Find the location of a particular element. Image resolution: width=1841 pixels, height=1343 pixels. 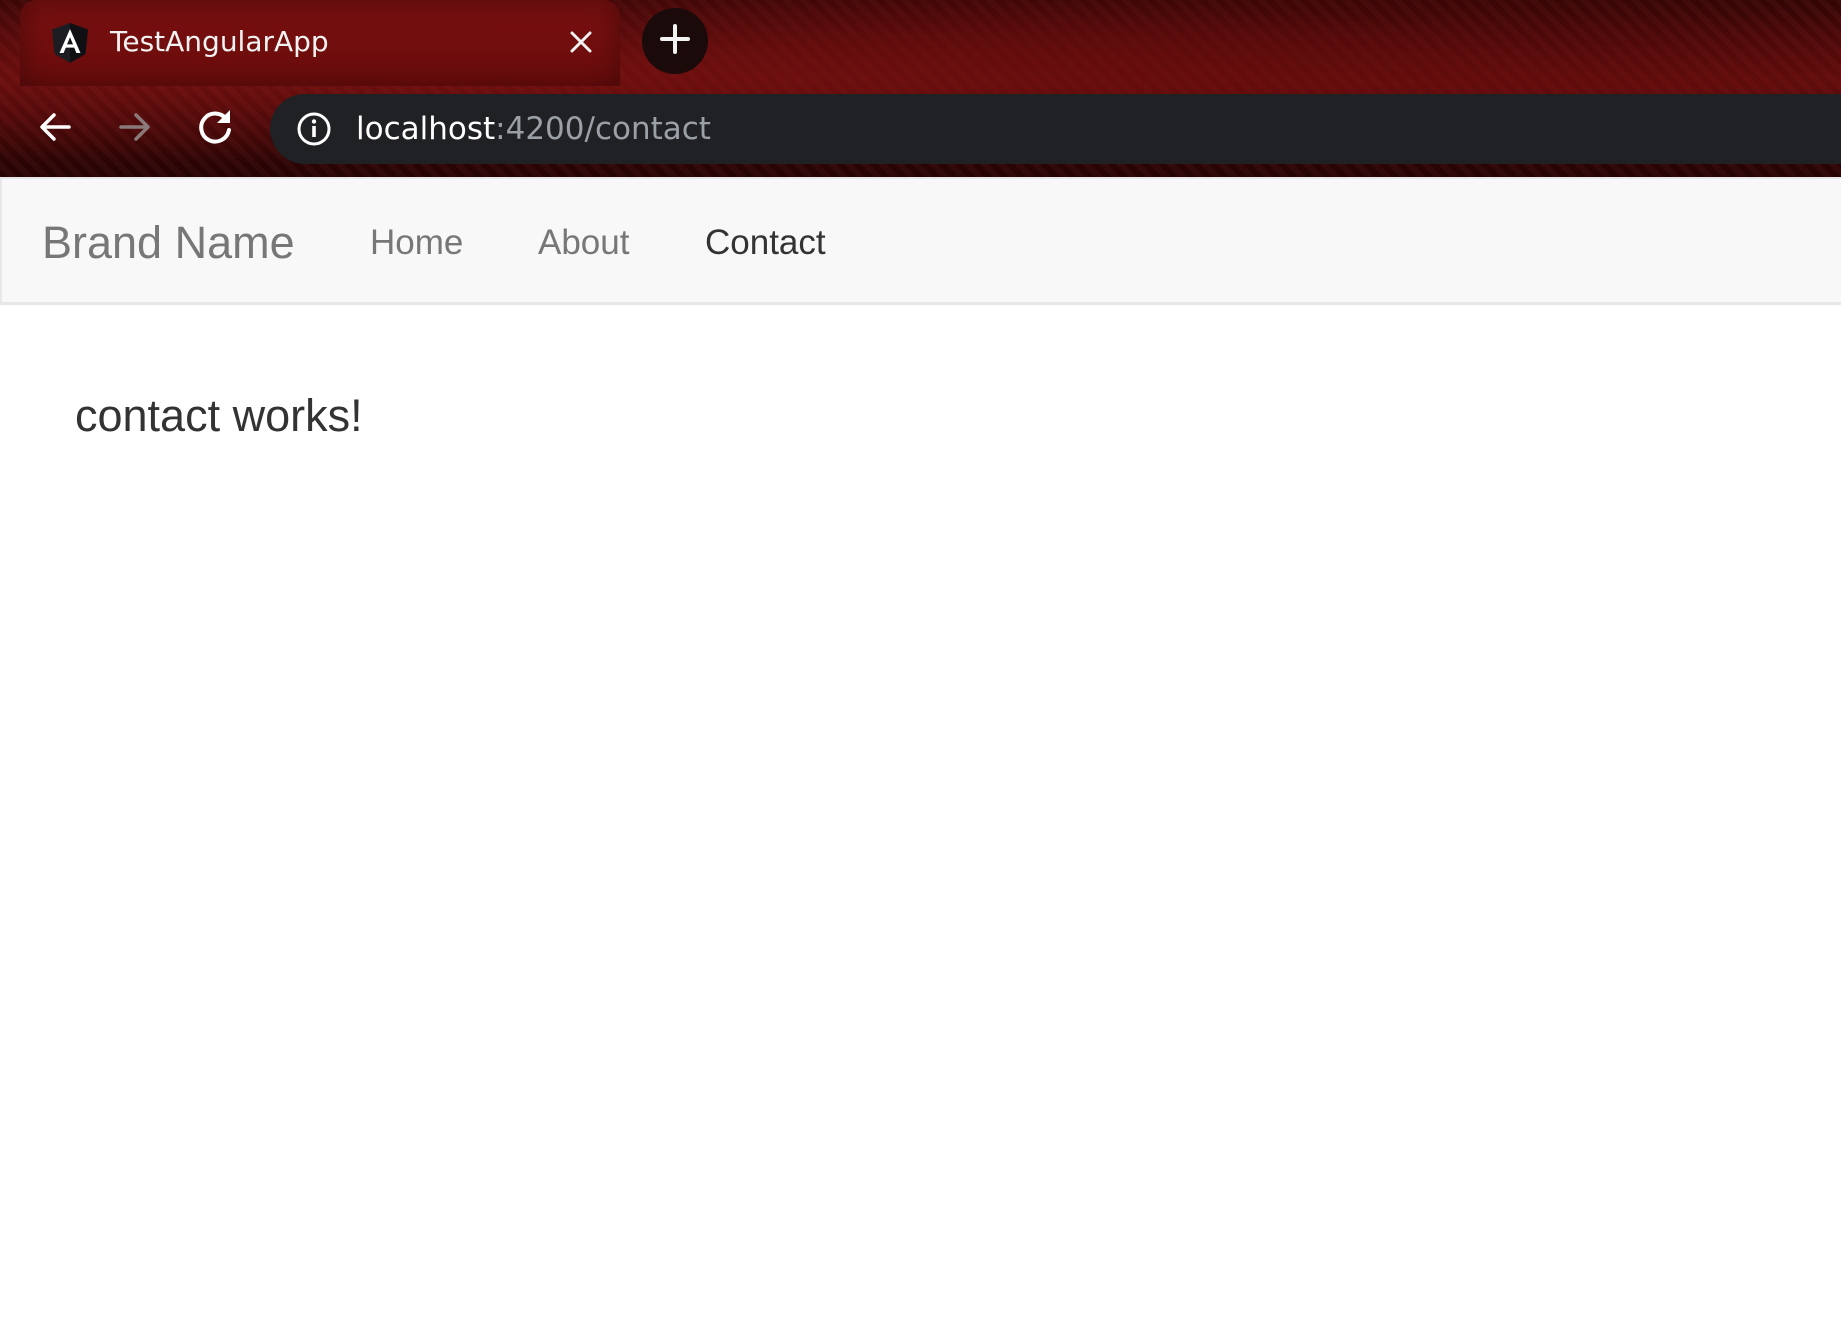

arrow-left-icon is located at coordinates (55, 129).